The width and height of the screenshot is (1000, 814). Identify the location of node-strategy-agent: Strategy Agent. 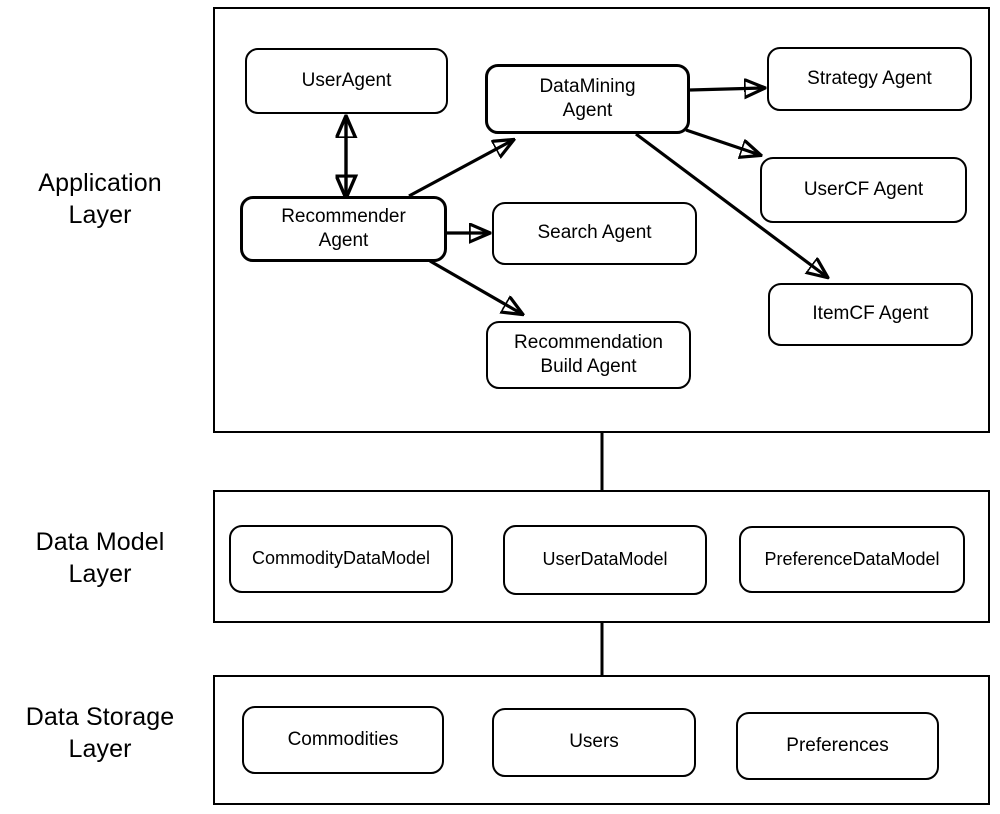
(869, 79).